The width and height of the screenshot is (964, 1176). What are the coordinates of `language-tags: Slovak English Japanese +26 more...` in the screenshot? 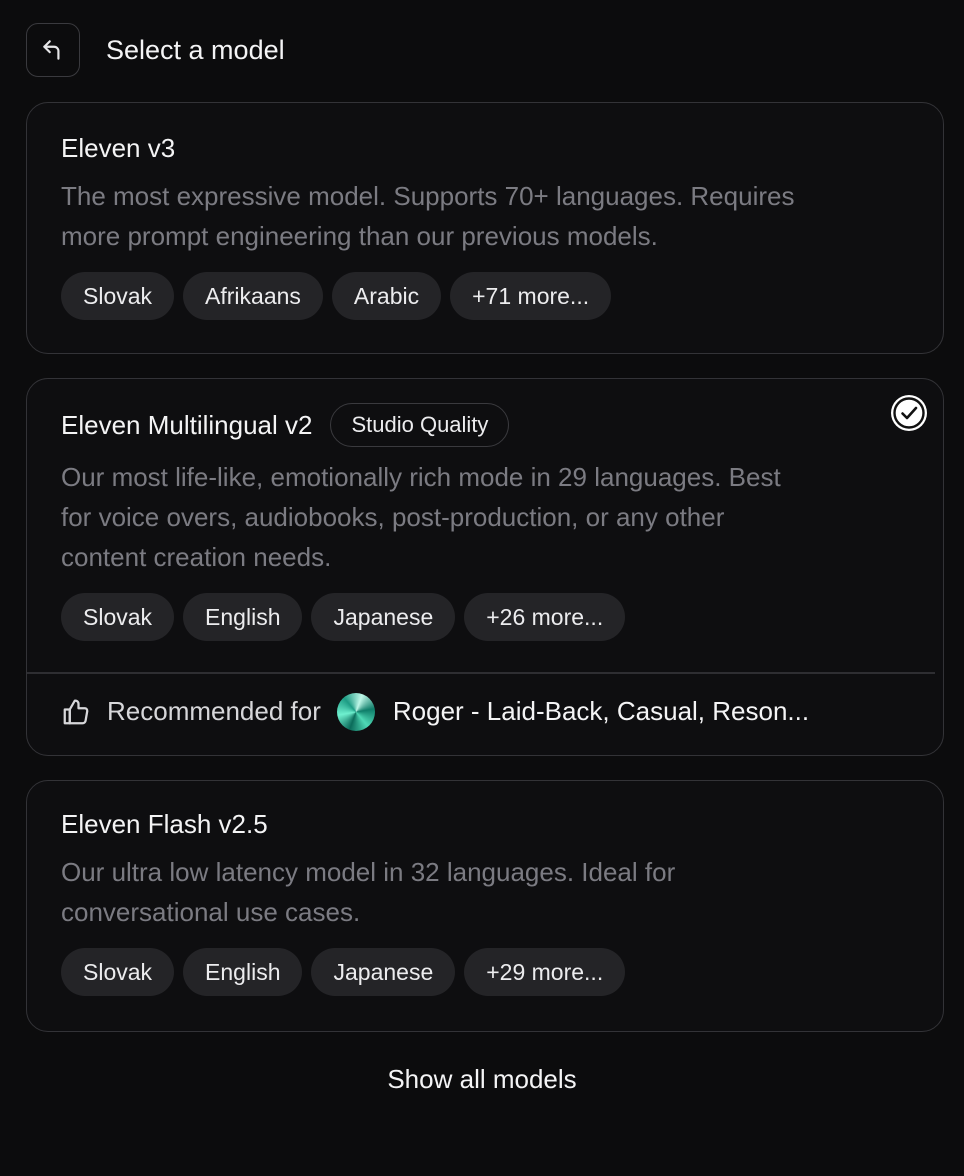 It's located at (485, 617).